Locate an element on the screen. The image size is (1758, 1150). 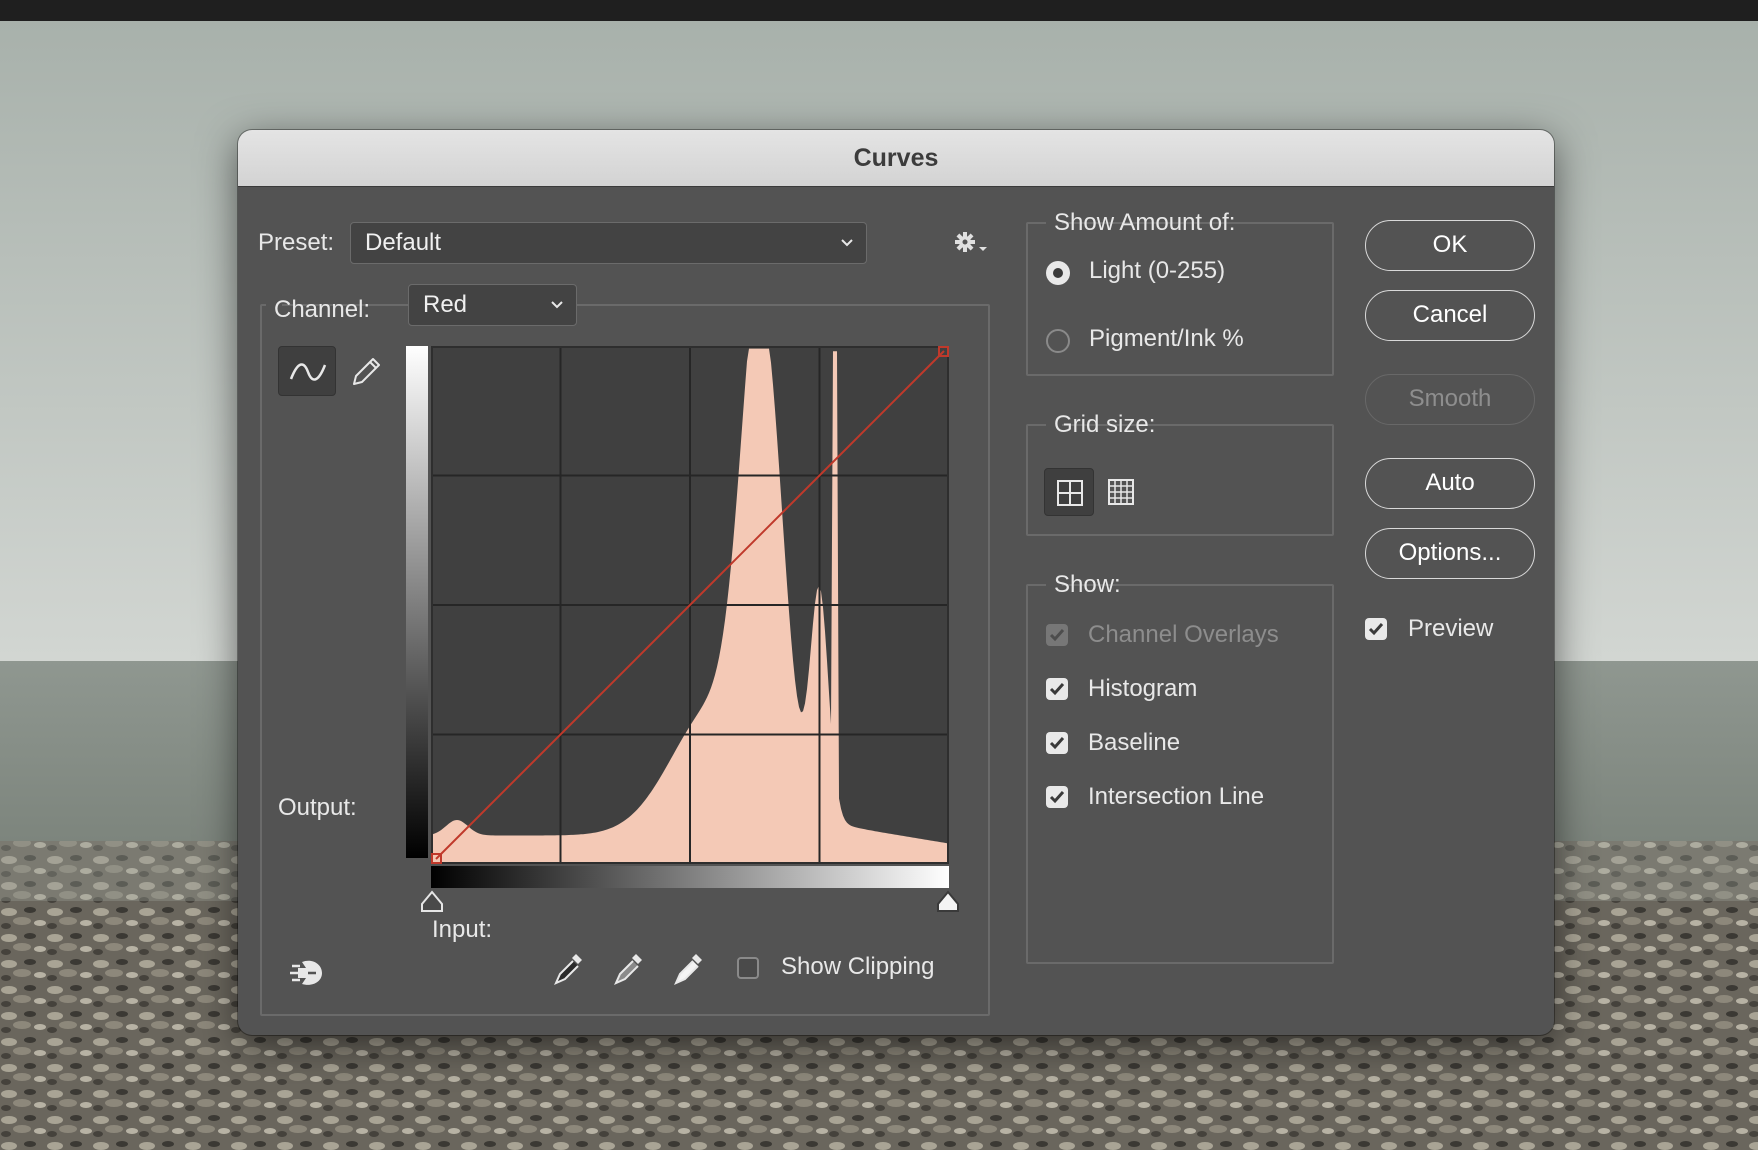
show-amount-legend: Show Amount of: is located at coordinates (1140, 223).